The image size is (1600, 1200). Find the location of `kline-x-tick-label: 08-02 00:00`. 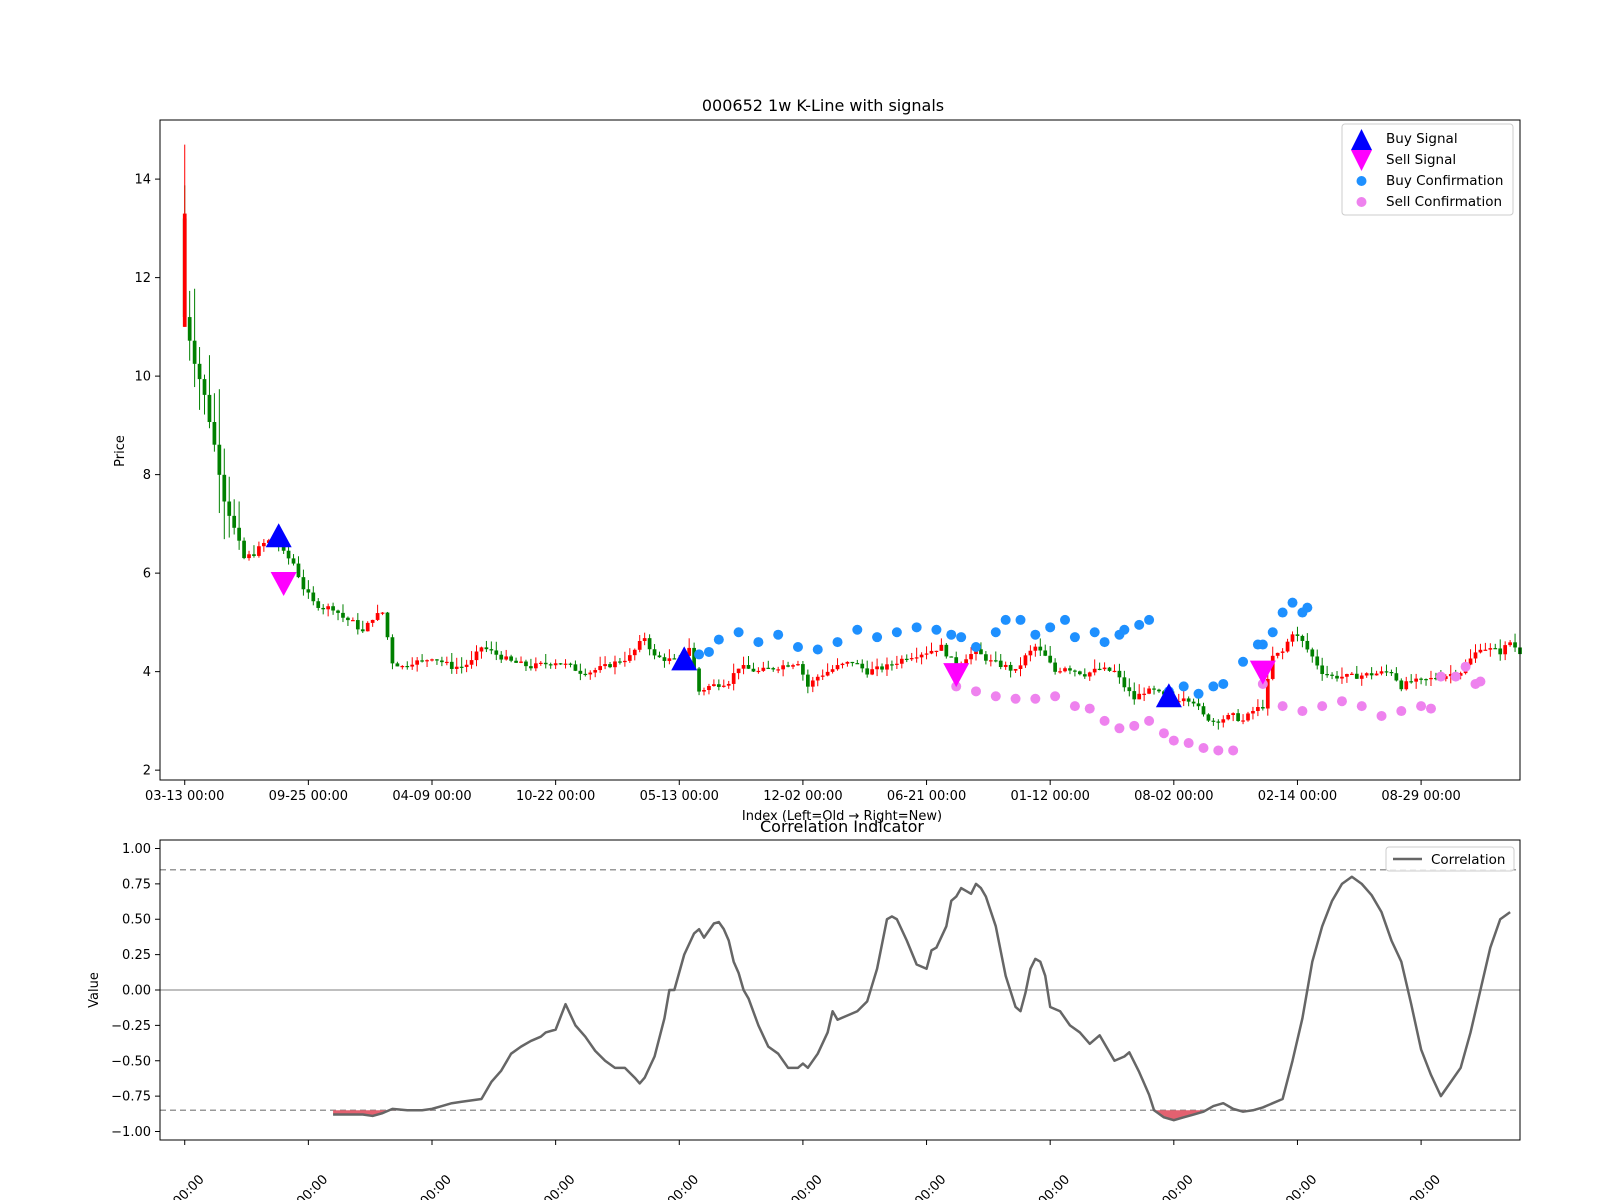

kline-x-tick-label: 08-02 00:00 is located at coordinates (1173, 796).